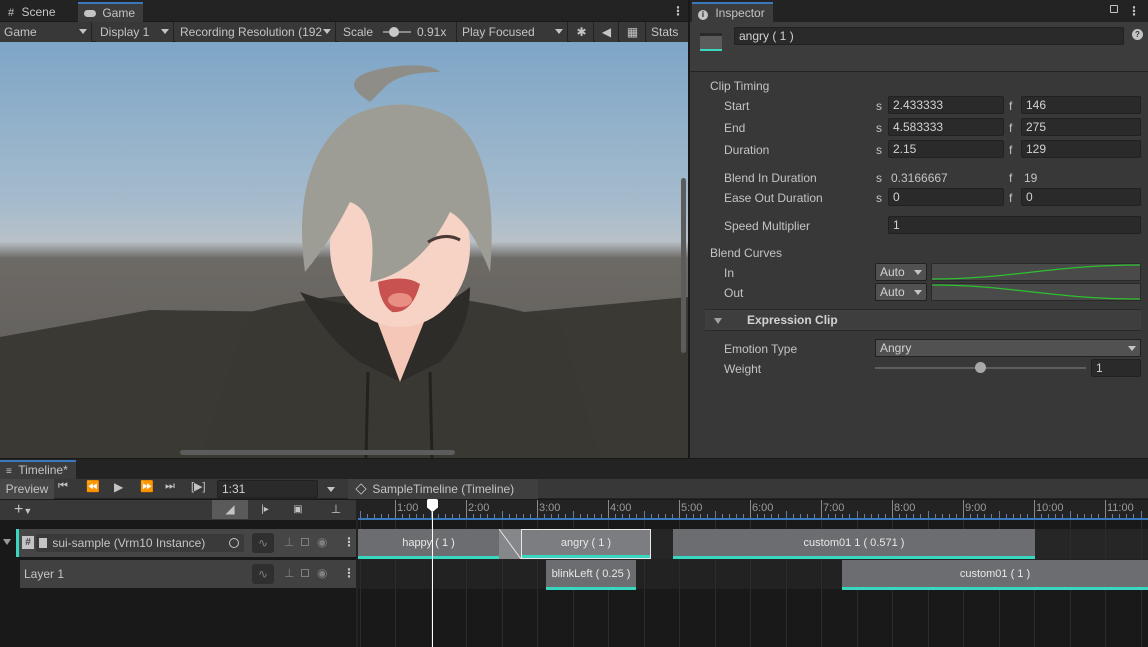  Describe the element at coordinates (734, 293) in the screenshot. I see `blend-out-curve-label: Out` at that location.